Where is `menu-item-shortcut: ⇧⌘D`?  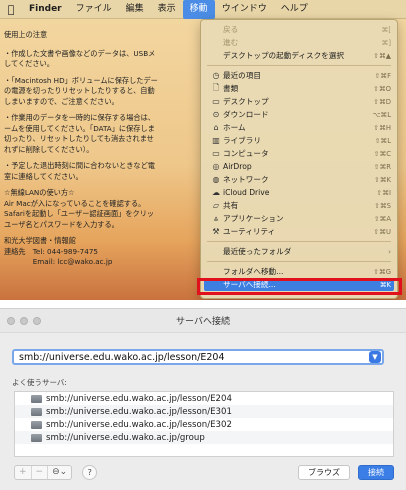
menu-item-shortcut: ⇧⌘D is located at coordinates (382, 101).